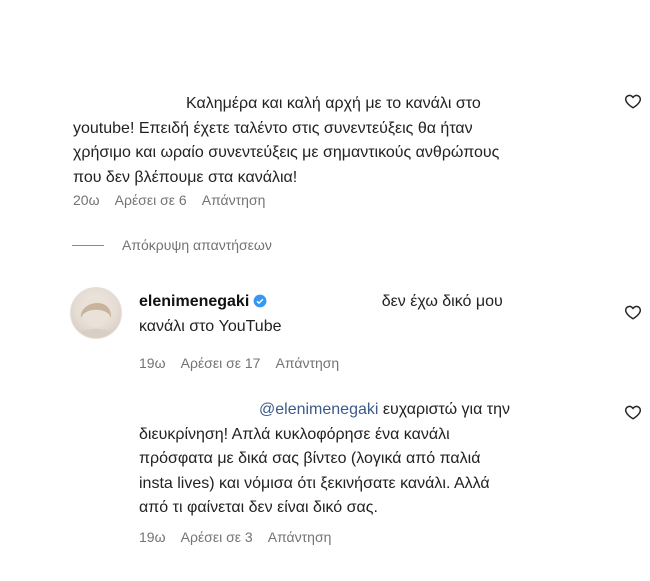 This screenshot has height=581, width=650. What do you see at coordinates (333, 103) in the screenshot?
I see `comment-1-line: Καλημέρα και καλή αρχή με το κανάλι στο` at bounding box center [333, 103].